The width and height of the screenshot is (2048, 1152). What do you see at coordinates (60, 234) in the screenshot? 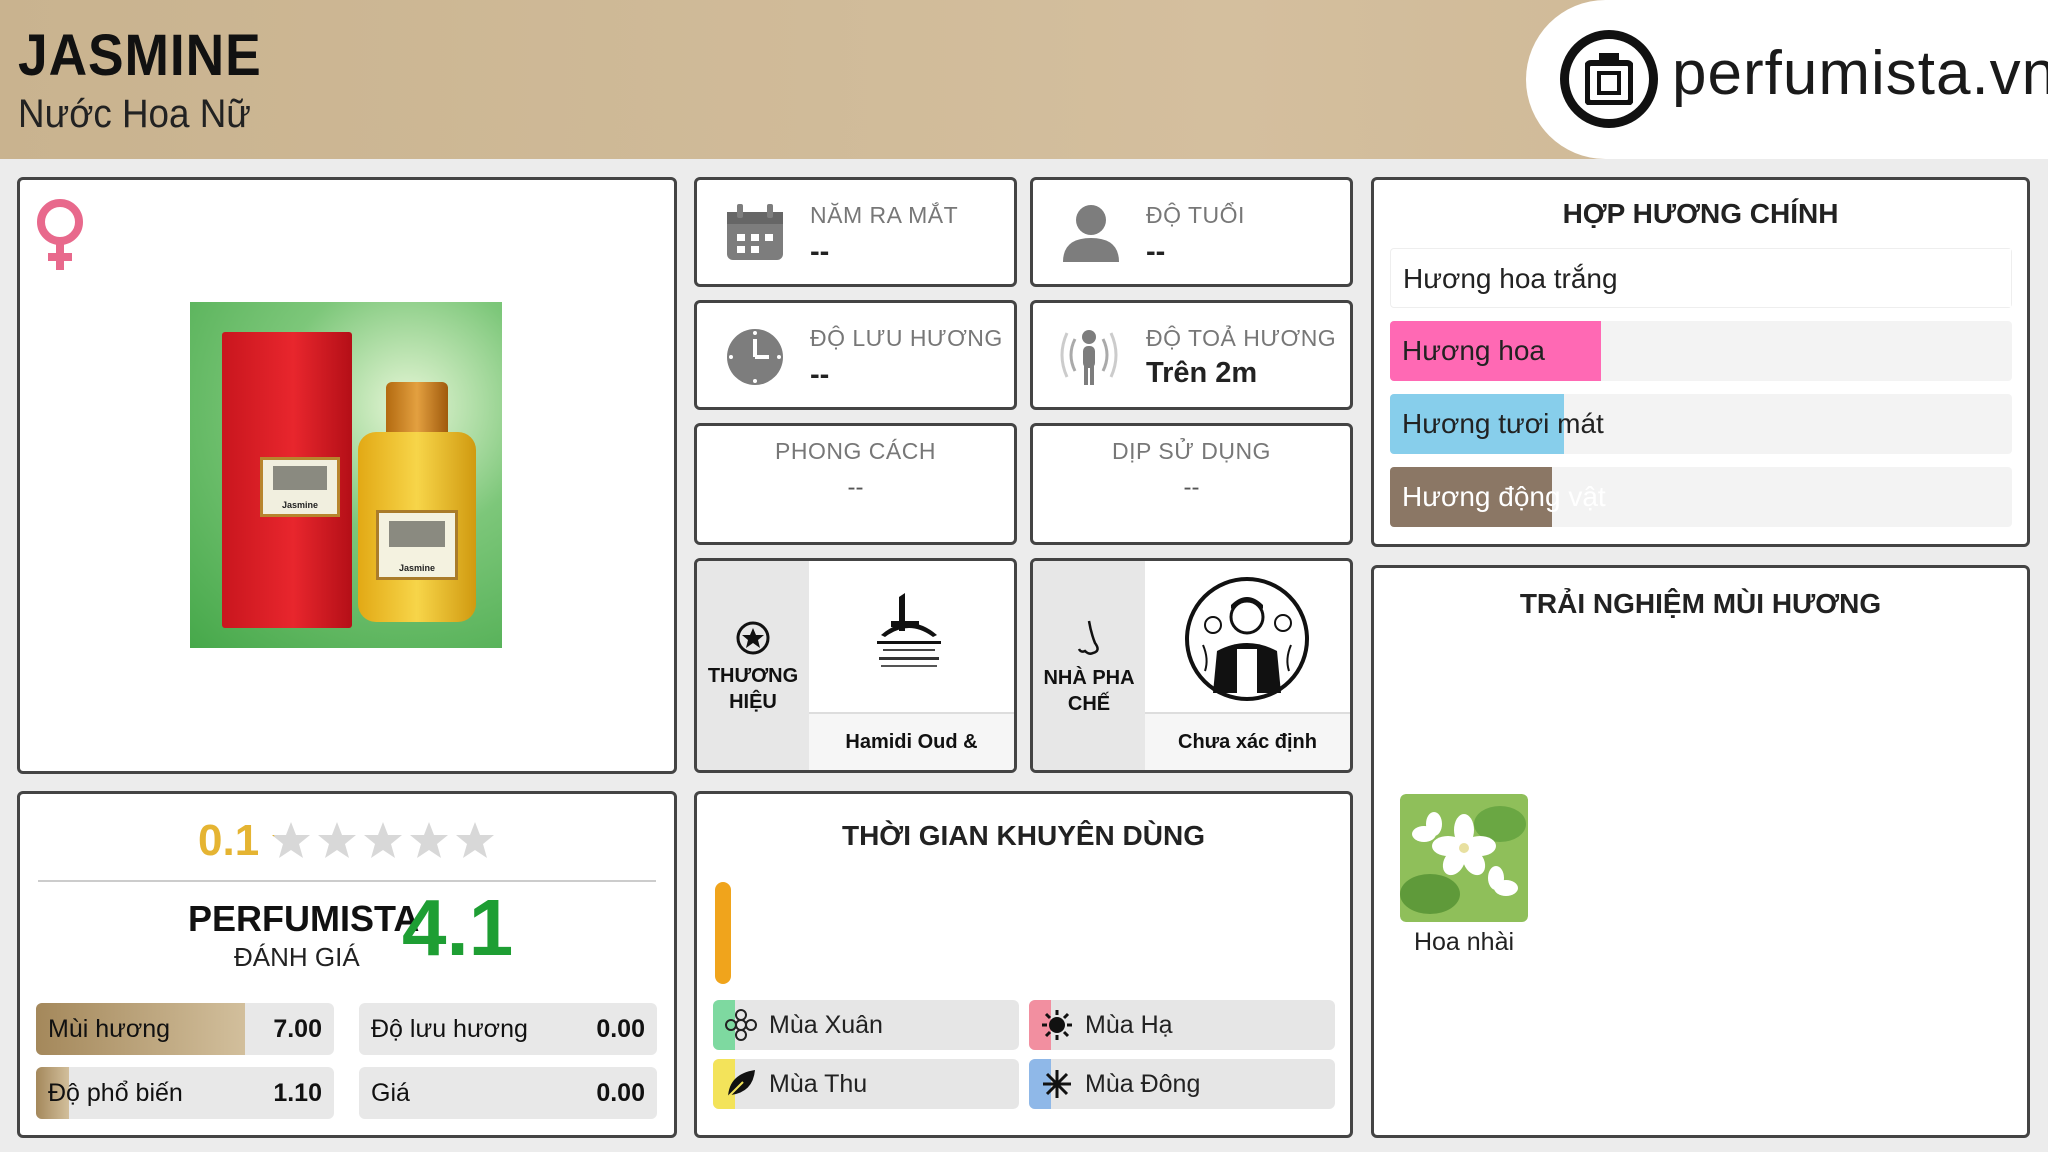
I see `female-symbol-icon` at bounding box center [60, 234].